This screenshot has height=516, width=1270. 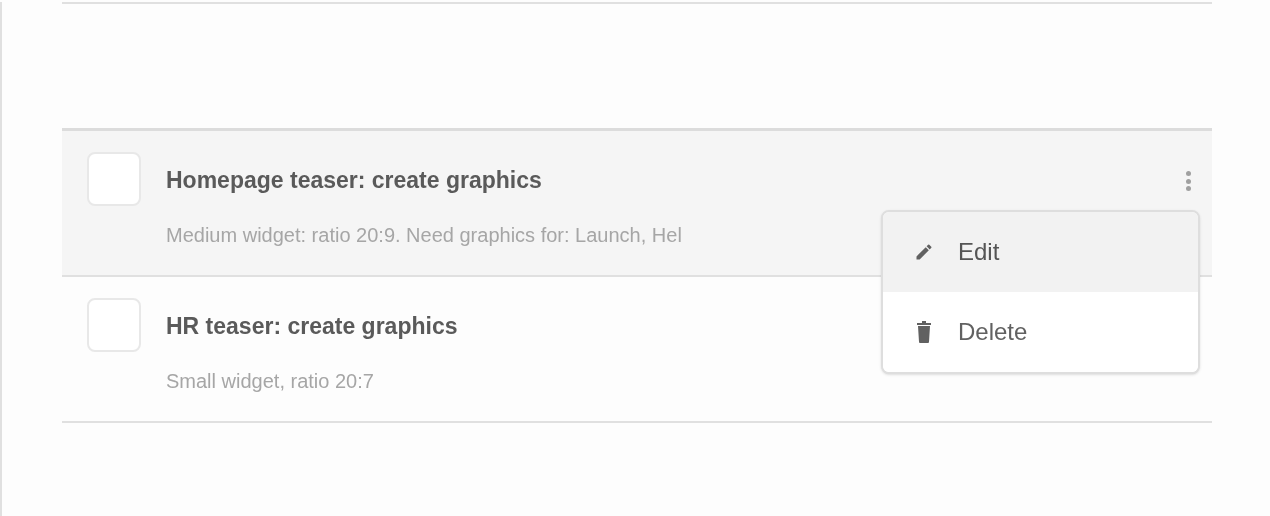 I want to click on task-title: HR teaser: create graphics, so click(x=312, y=326).